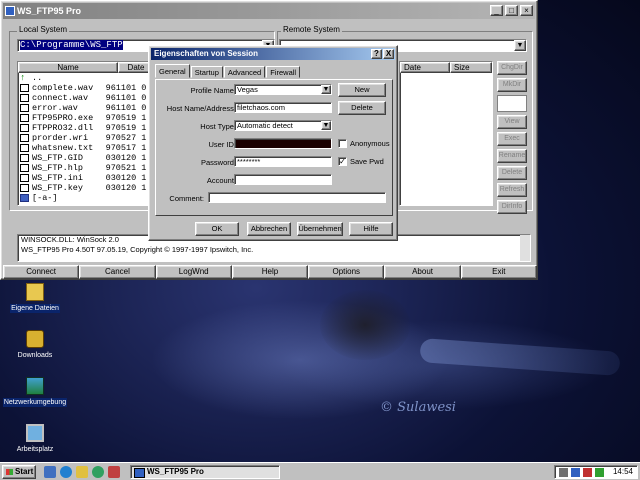  I want to click on local-system-label: Local System, so click(43, 29).